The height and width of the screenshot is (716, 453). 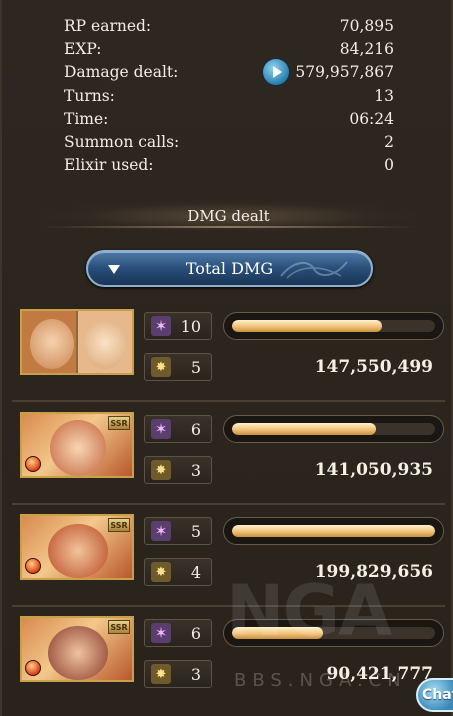 I want to click on total-dmg-dropdown: Total DMG, so click(x=229, y=268).